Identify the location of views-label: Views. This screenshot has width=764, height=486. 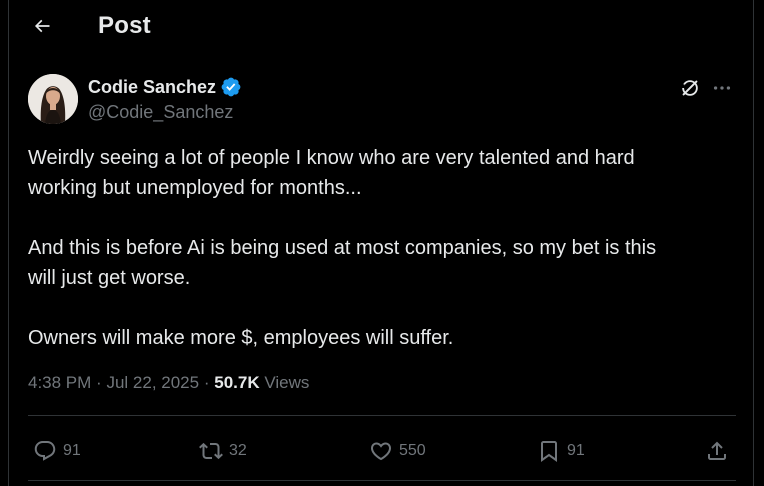
(287, 382).